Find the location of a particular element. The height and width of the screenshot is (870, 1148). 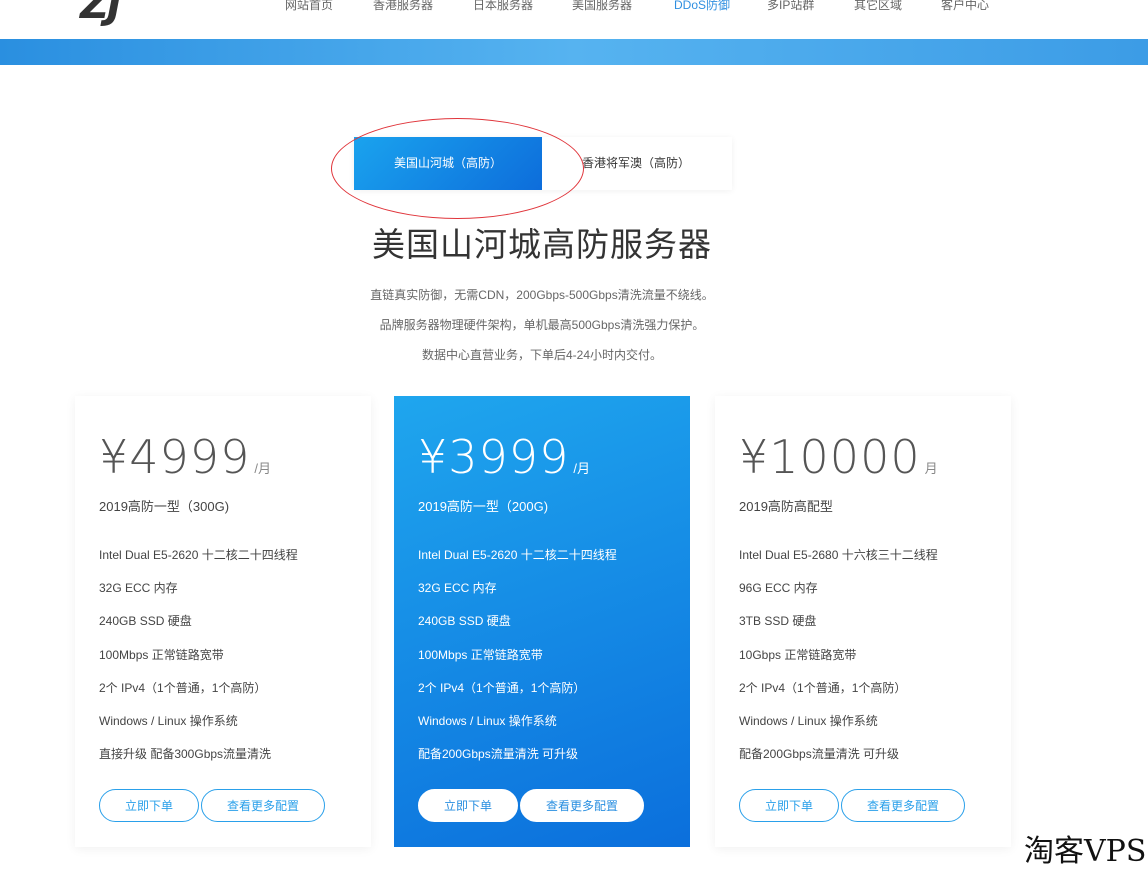

plan-name: 2019高防高配型 is located at coordinates (786, 506).